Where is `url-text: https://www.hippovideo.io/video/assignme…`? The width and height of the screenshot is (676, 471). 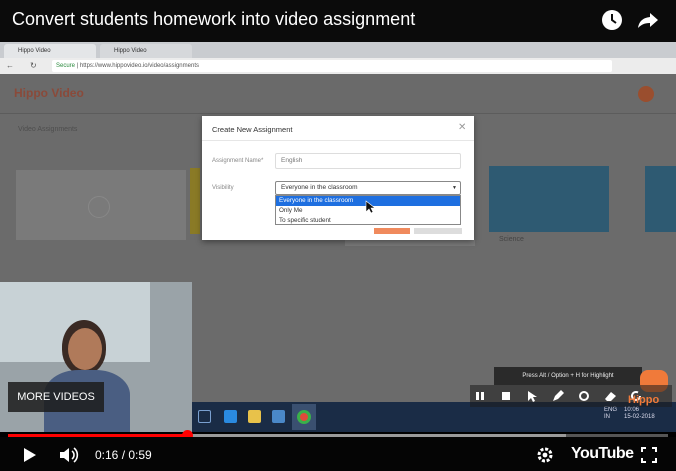 url-text: https://www.hippovideo.io/video/assignme… is located at coordinates (139, 66).